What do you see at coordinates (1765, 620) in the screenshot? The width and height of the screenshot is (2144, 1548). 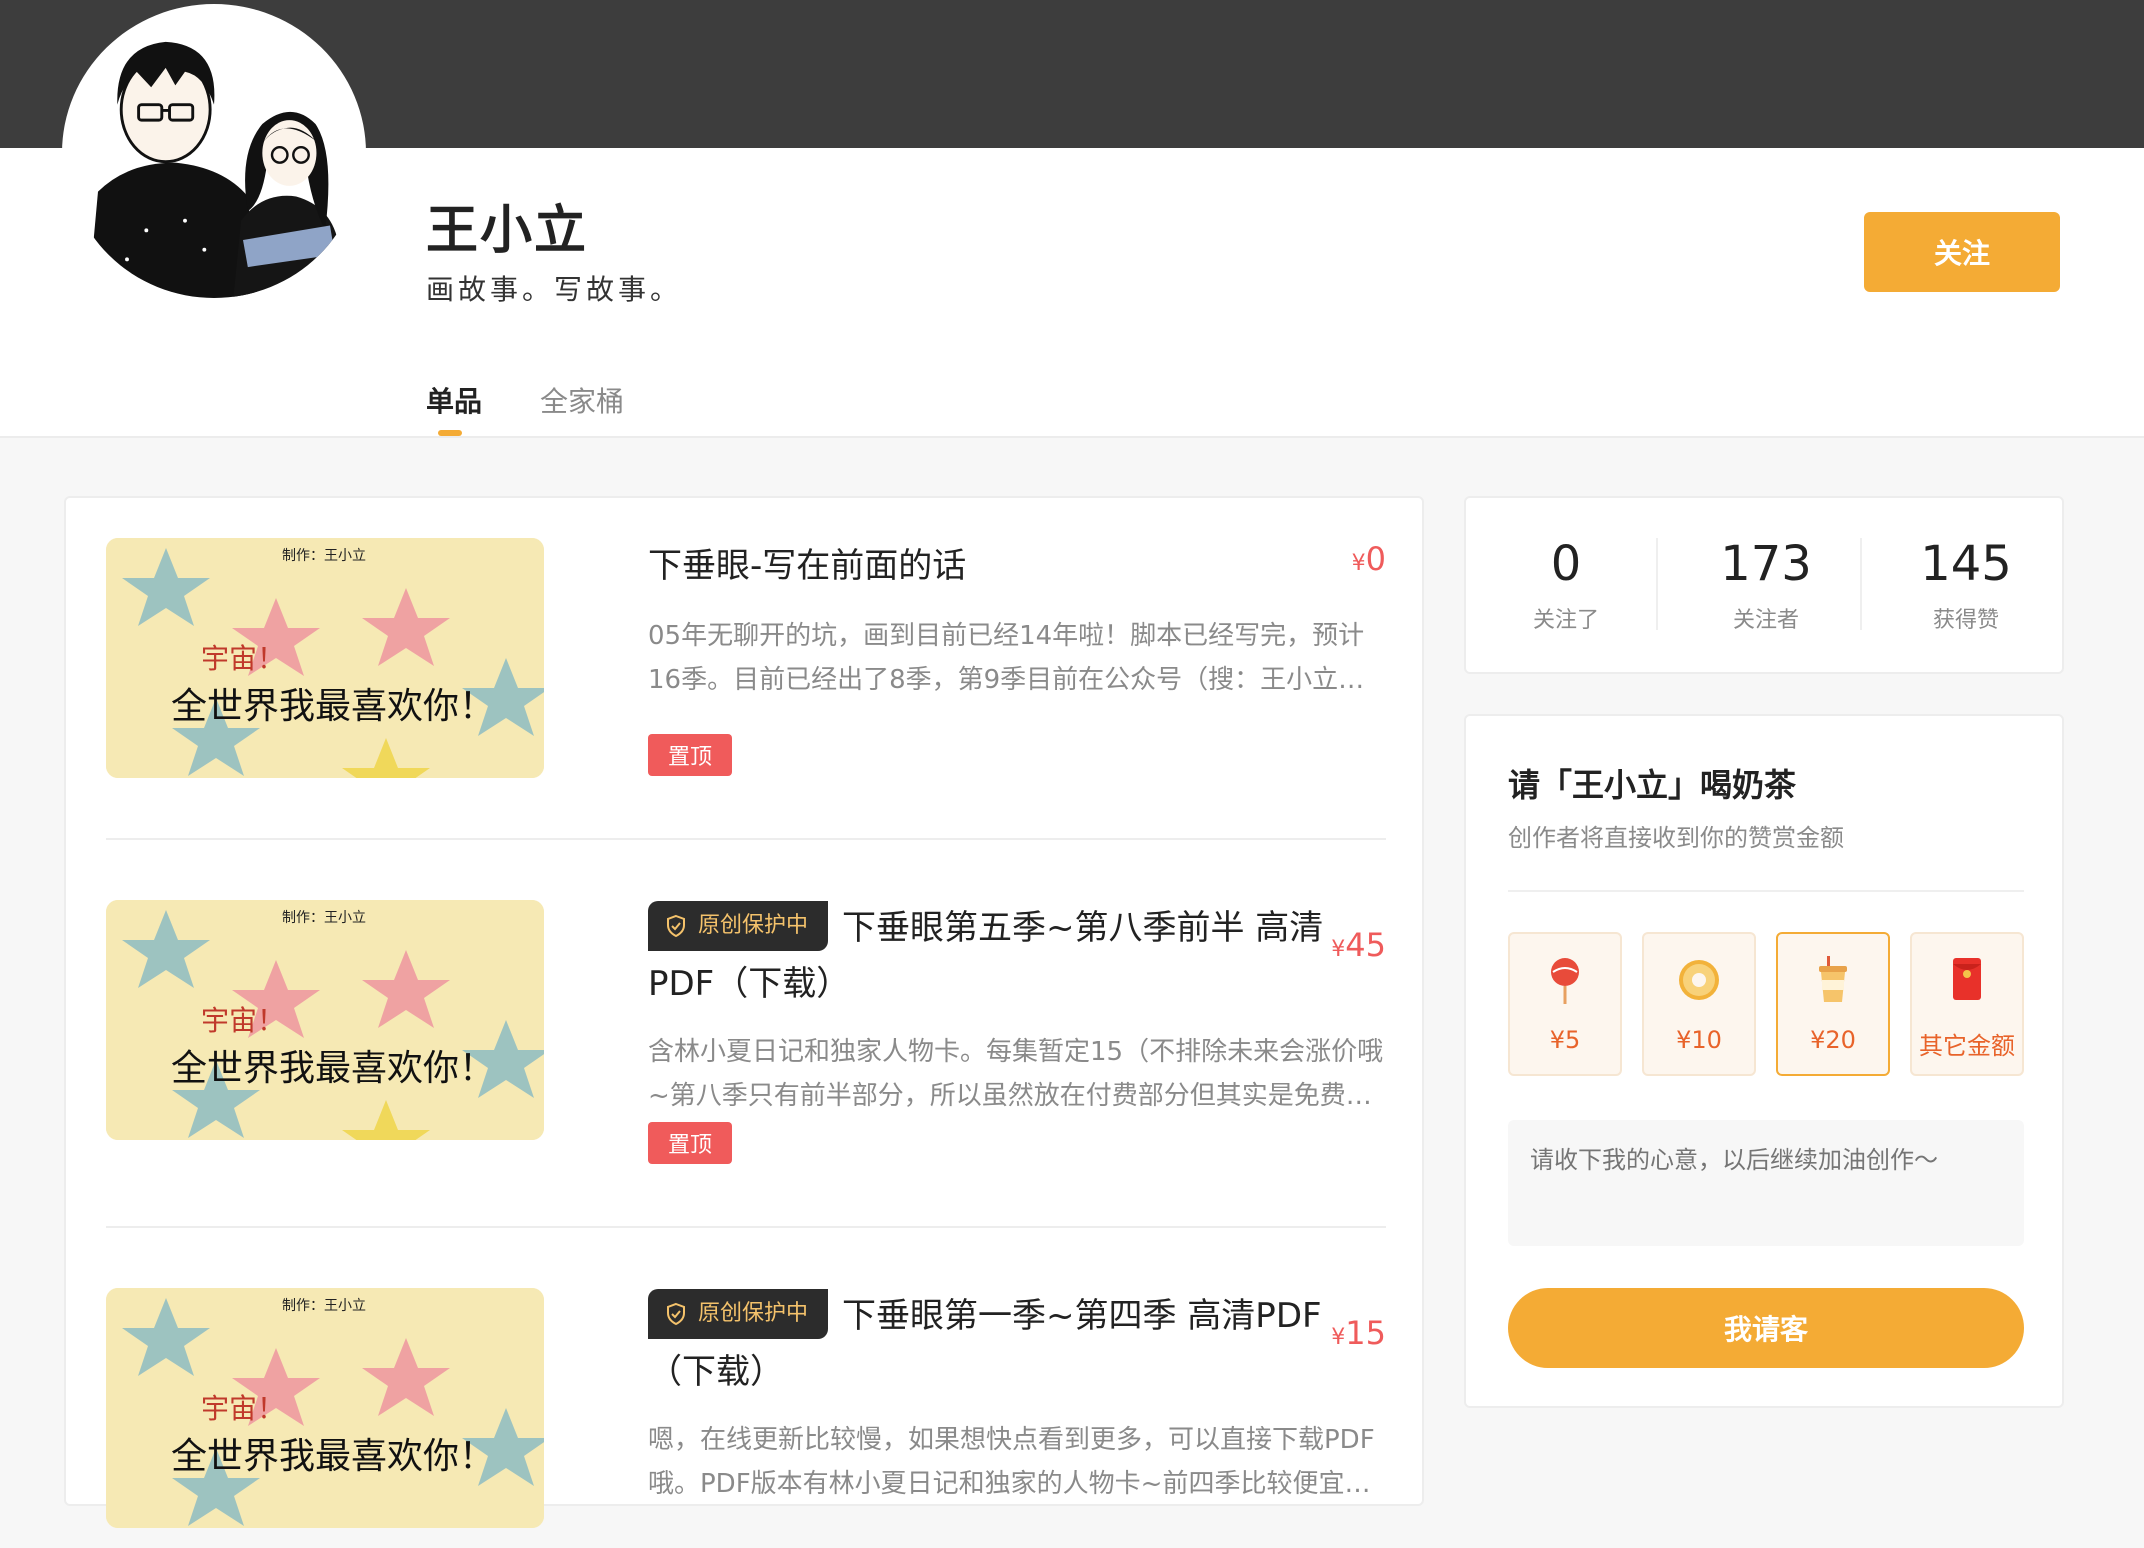 I see `stat-label: 关注者` at bounding box center [1765, 620].